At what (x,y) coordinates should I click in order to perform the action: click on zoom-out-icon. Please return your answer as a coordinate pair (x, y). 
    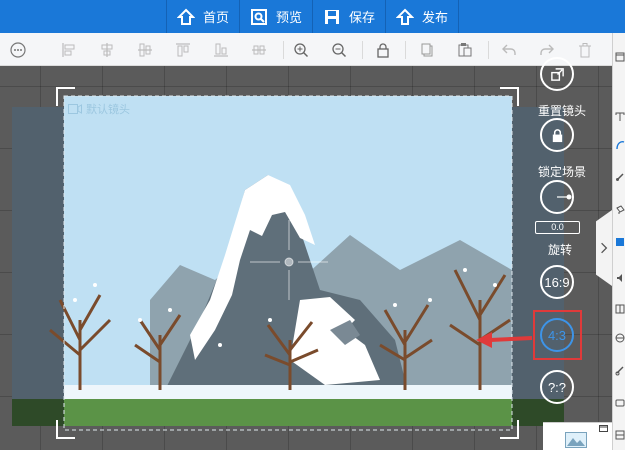
    Looking at the image, I should click on (339, 50).